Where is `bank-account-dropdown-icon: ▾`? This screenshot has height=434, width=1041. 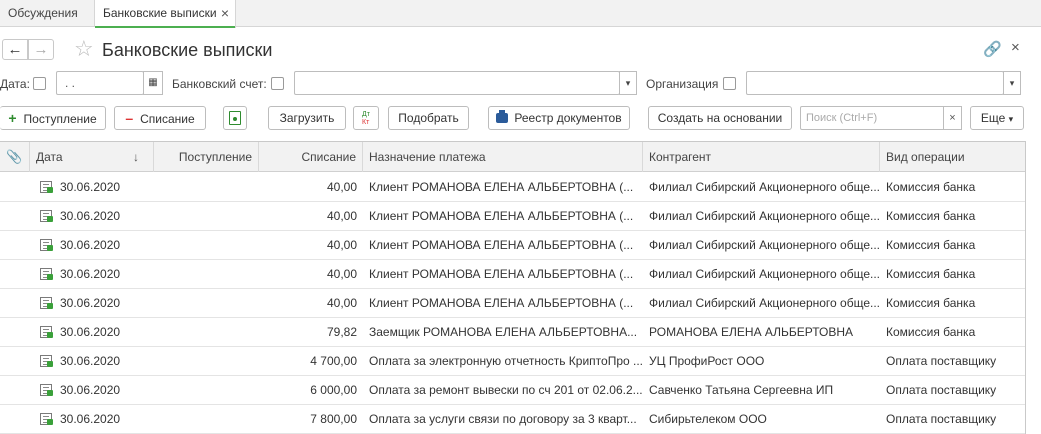 bank-account-dropdown-icon: ▾ is located at coordinates (628, 83).